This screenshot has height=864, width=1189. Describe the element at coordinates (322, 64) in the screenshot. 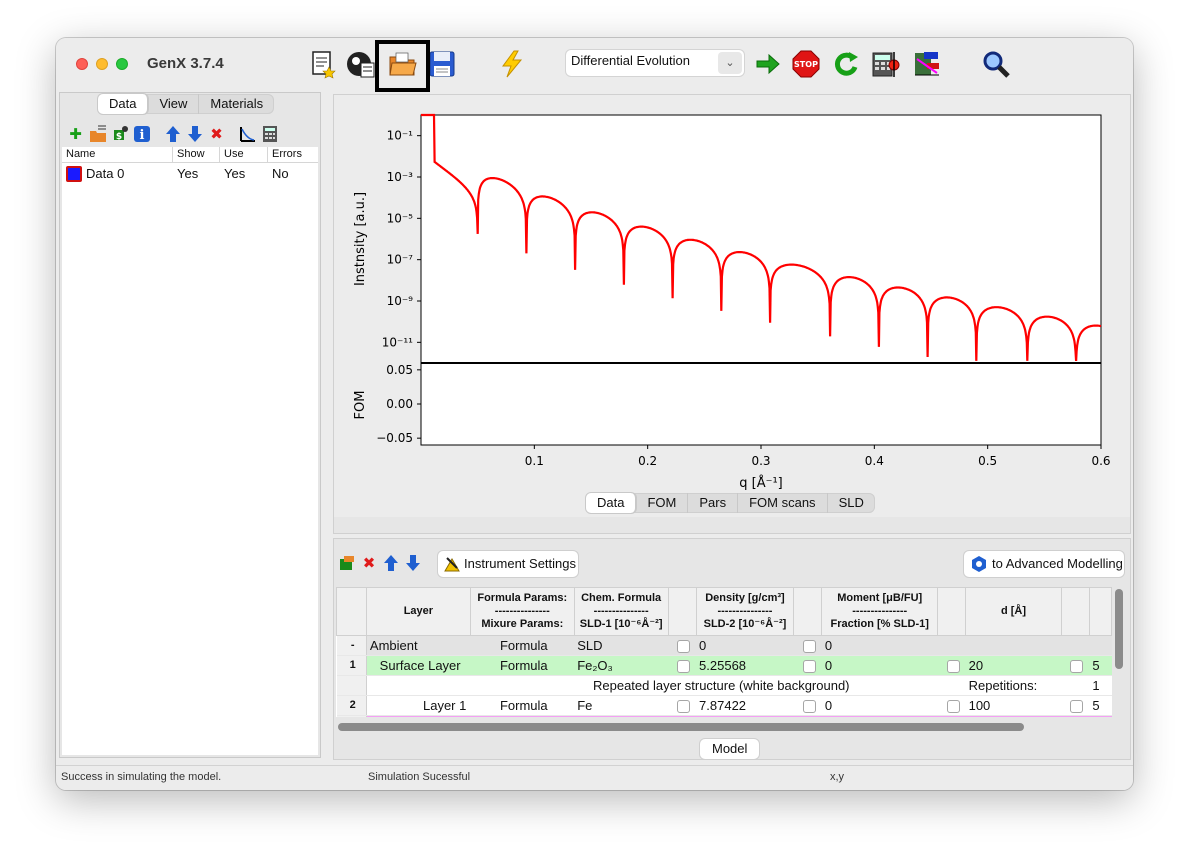

I see `new-model-icon` at that location.